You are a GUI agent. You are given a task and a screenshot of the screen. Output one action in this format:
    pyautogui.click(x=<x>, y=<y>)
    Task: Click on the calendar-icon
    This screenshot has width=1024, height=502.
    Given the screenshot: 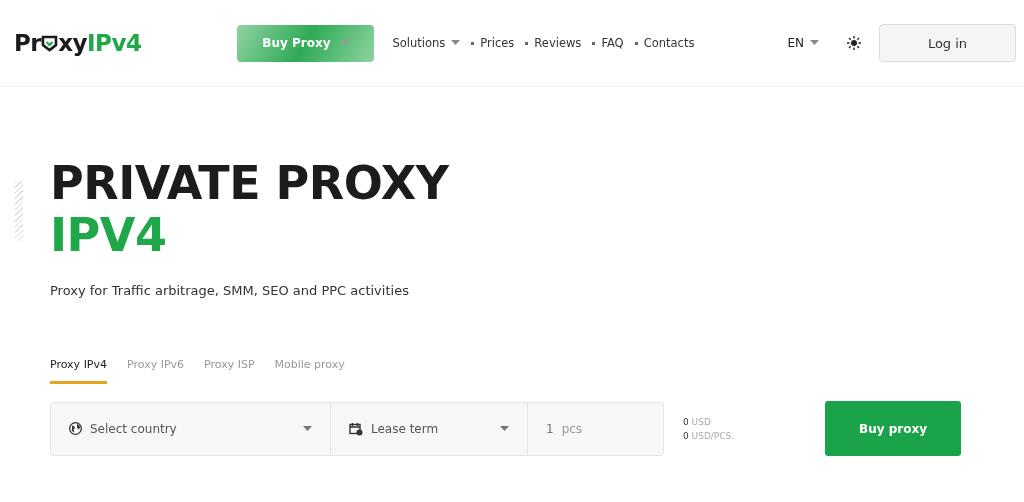 What is the action you would take?
    pyautogui.click(x=356, y=428)
    